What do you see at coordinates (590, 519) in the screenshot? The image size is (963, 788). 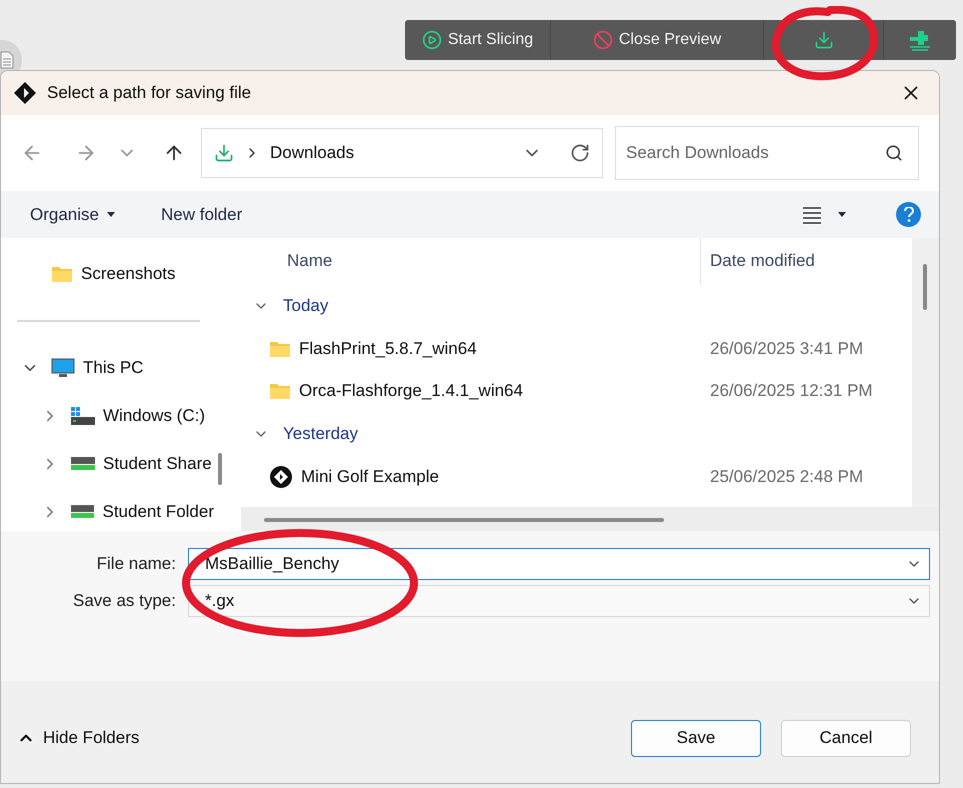 I see `horizontal-scrollbar` at bounding box center [590, 519].